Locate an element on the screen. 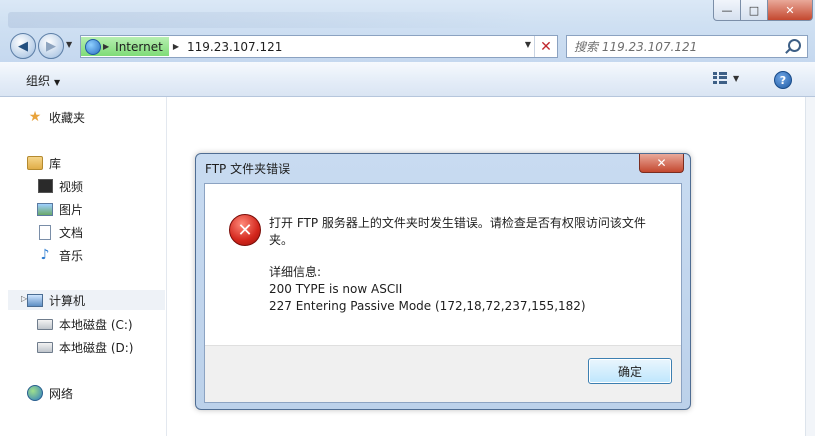  sidebar-item-label: 收藏夹 is located at coordinates (67, 117).